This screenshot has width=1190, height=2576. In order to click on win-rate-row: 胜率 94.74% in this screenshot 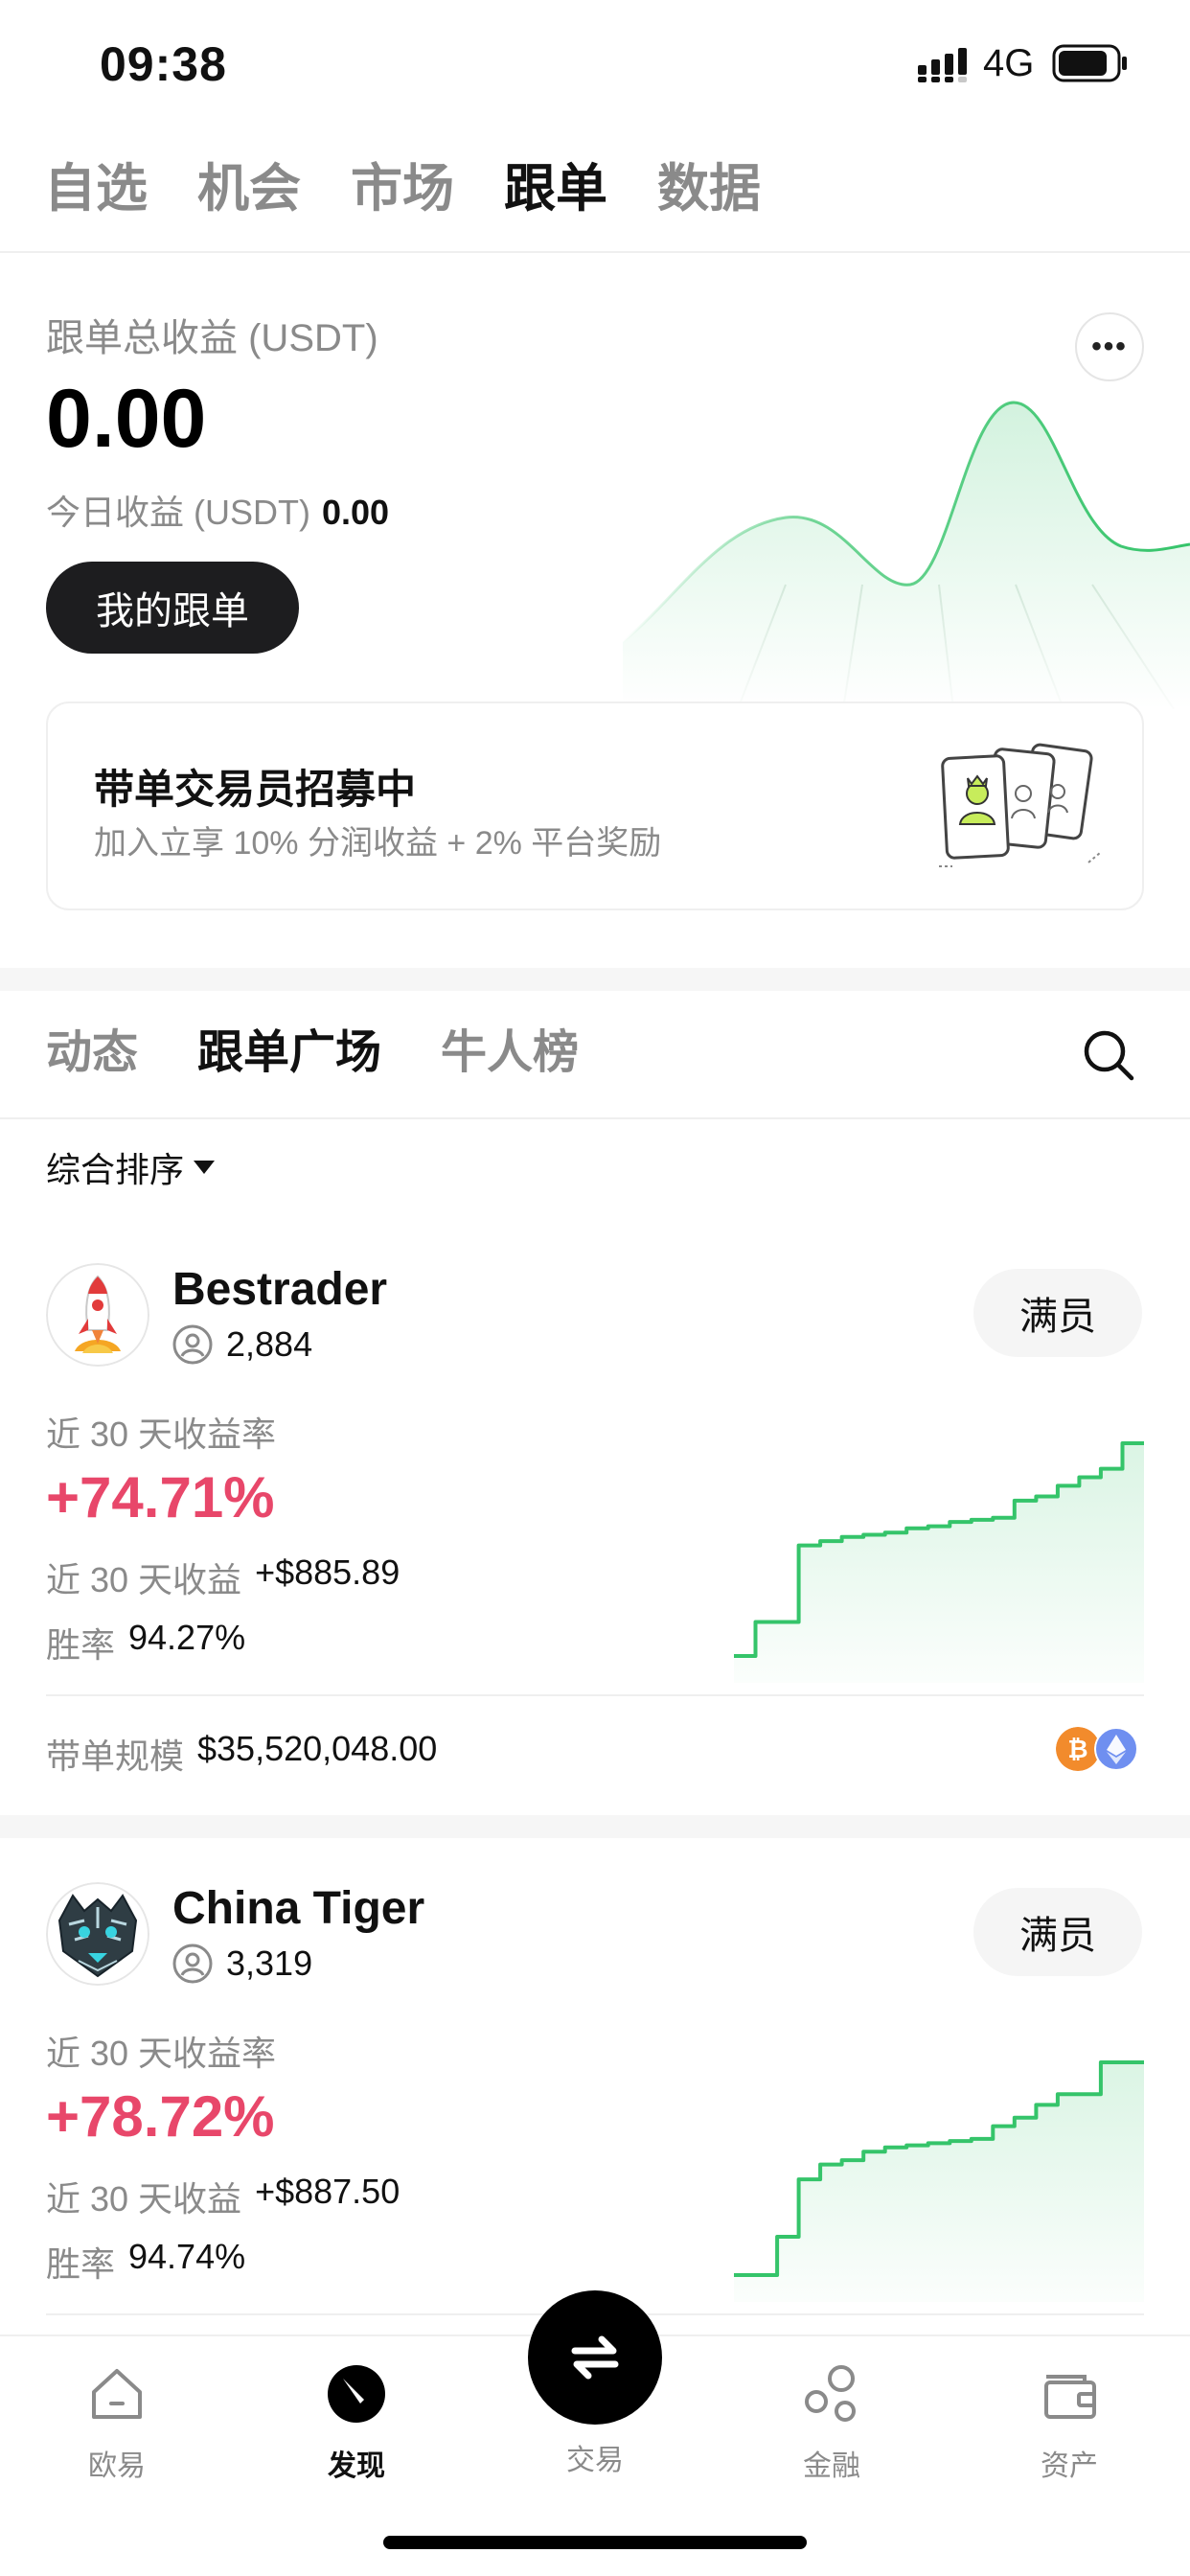, I will do `click(146, 2262)`.